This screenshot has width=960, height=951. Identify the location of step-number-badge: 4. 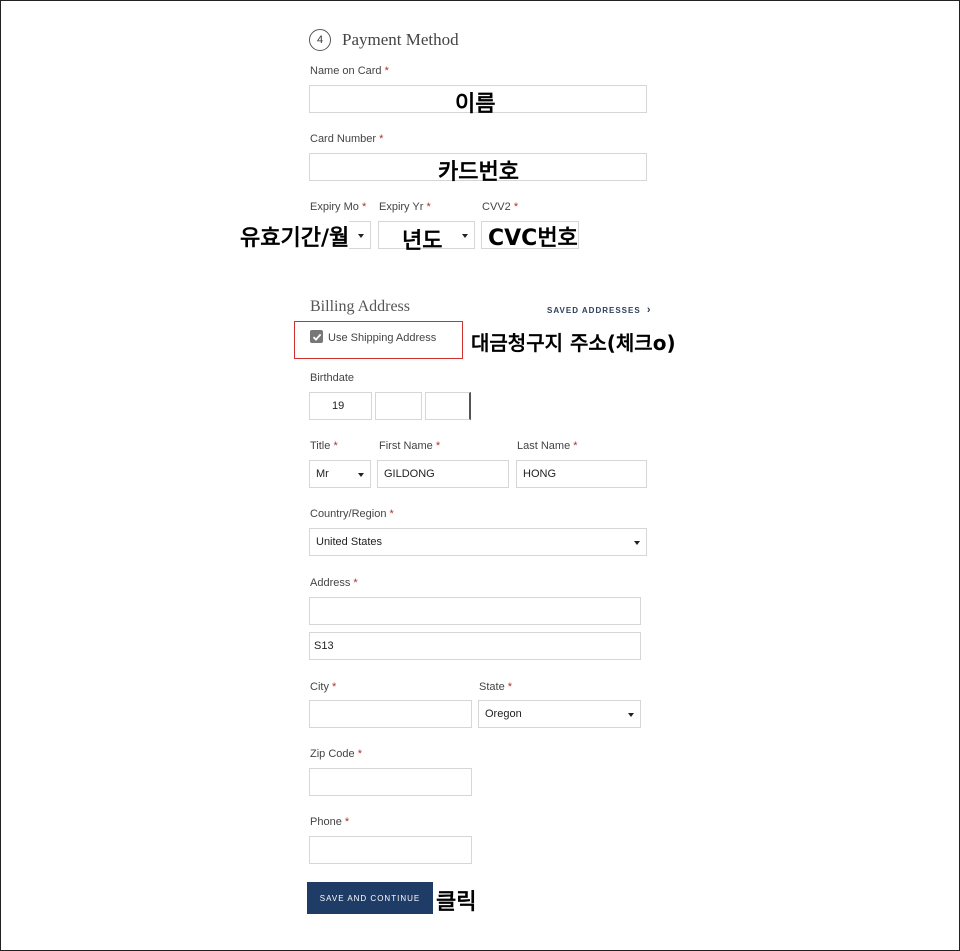
(320, 40).